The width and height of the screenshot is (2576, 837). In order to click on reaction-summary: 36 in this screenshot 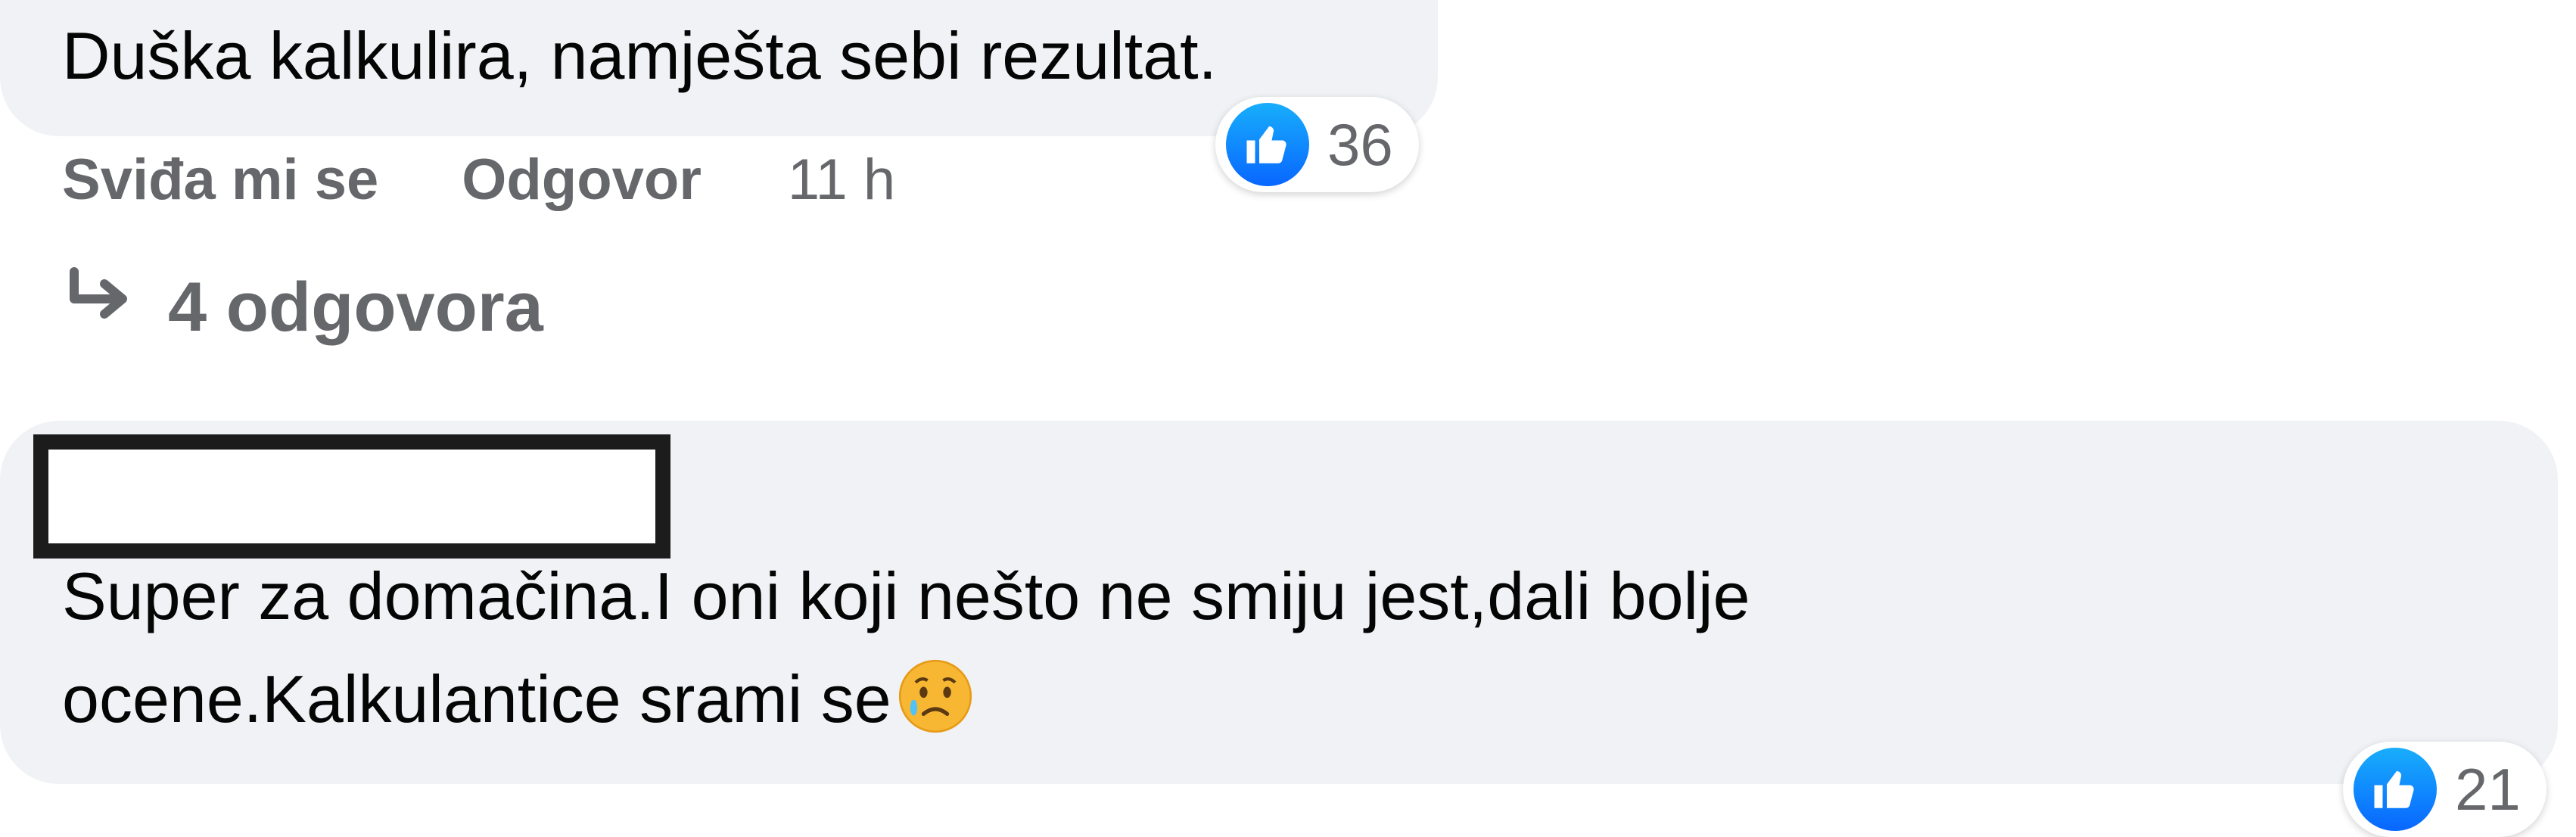, I will do `click(1317, 144)`.